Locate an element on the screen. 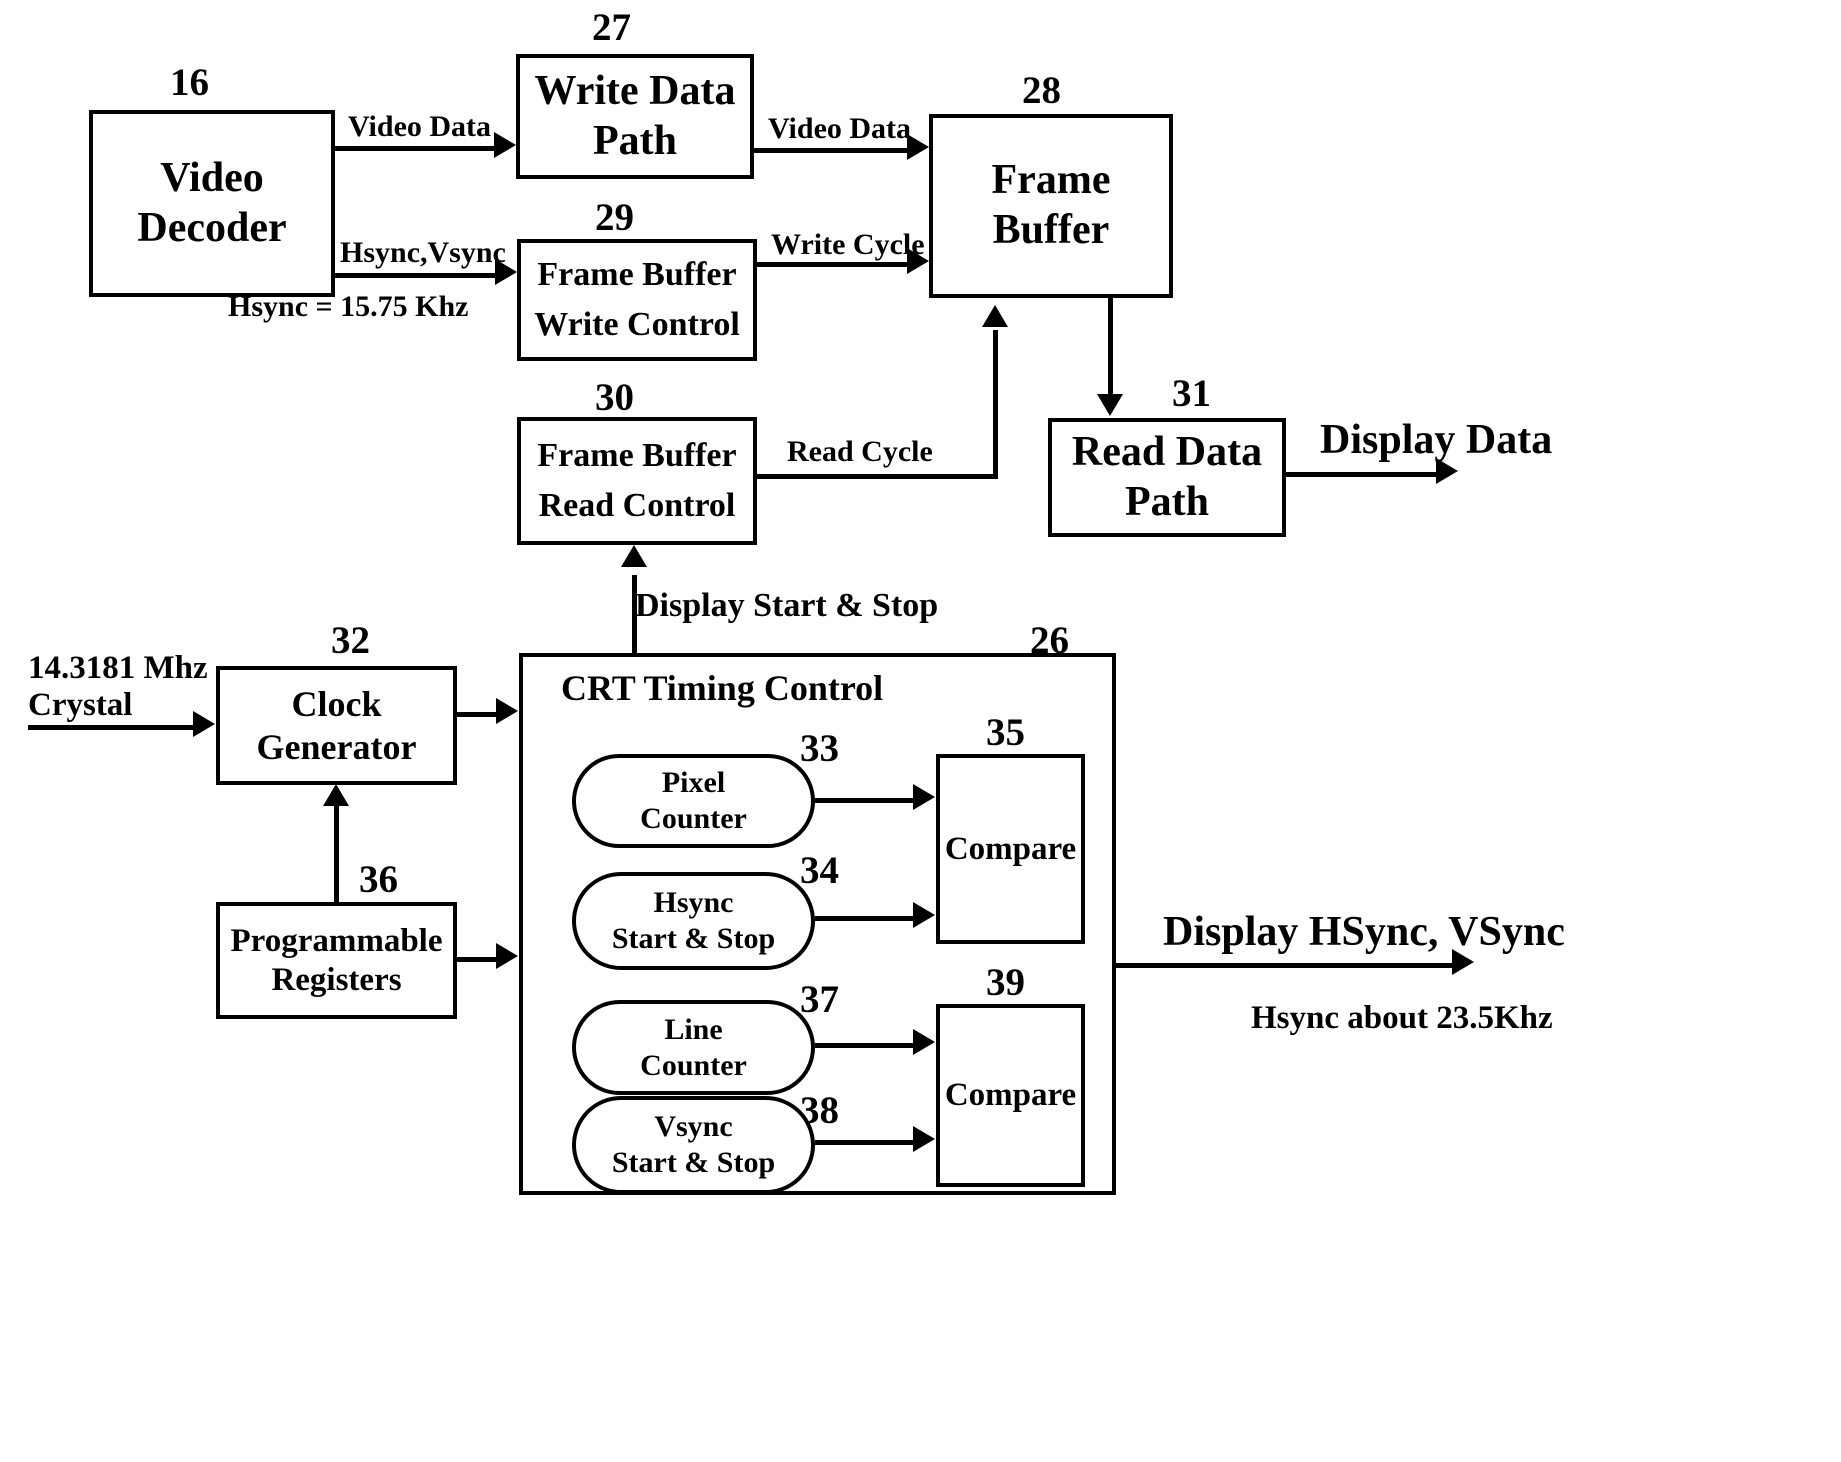 This screenshot has width=1841, height=1462. label-display-hsync-vsync: Display HSync, VSync is located at coordinates (1364, 932).